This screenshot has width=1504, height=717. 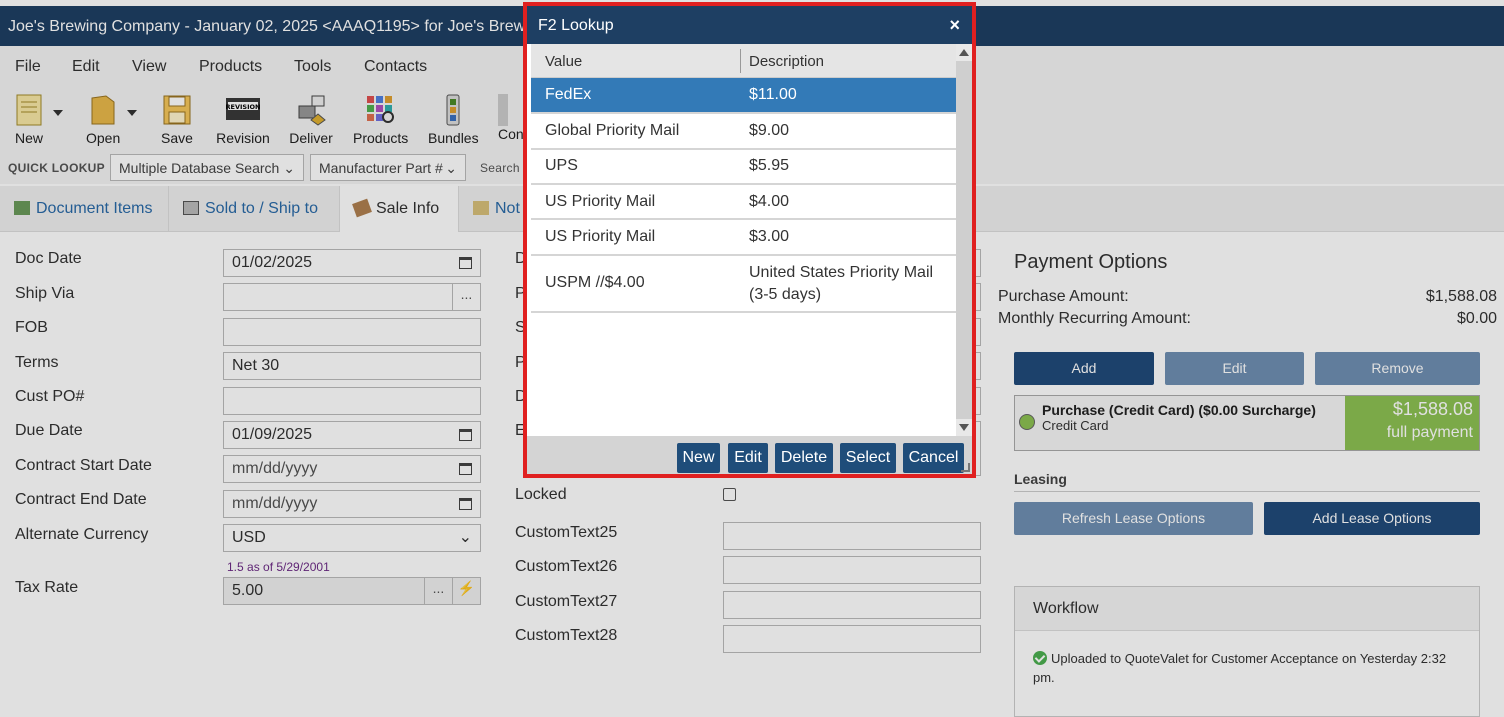 I want to click on select-button: Select, so click(x=868, y=458).